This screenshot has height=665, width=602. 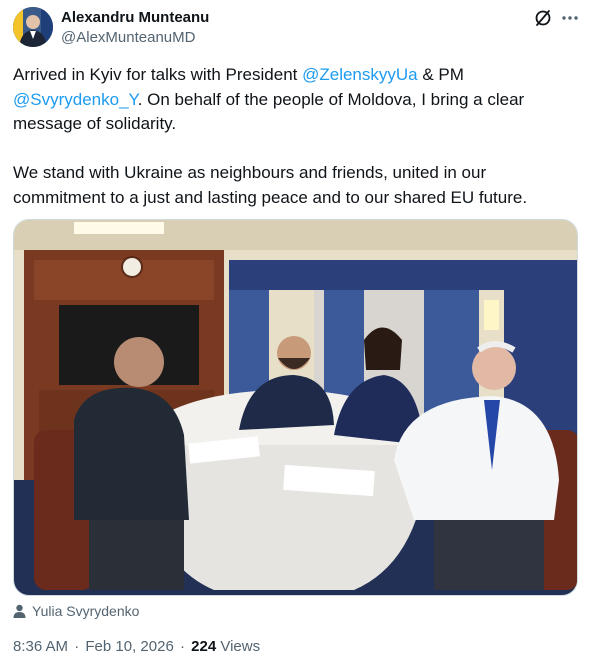 What do you see at coordinates (19, 611) in the screenshot?
I see `person-icon` at bounding box center [19, 611].